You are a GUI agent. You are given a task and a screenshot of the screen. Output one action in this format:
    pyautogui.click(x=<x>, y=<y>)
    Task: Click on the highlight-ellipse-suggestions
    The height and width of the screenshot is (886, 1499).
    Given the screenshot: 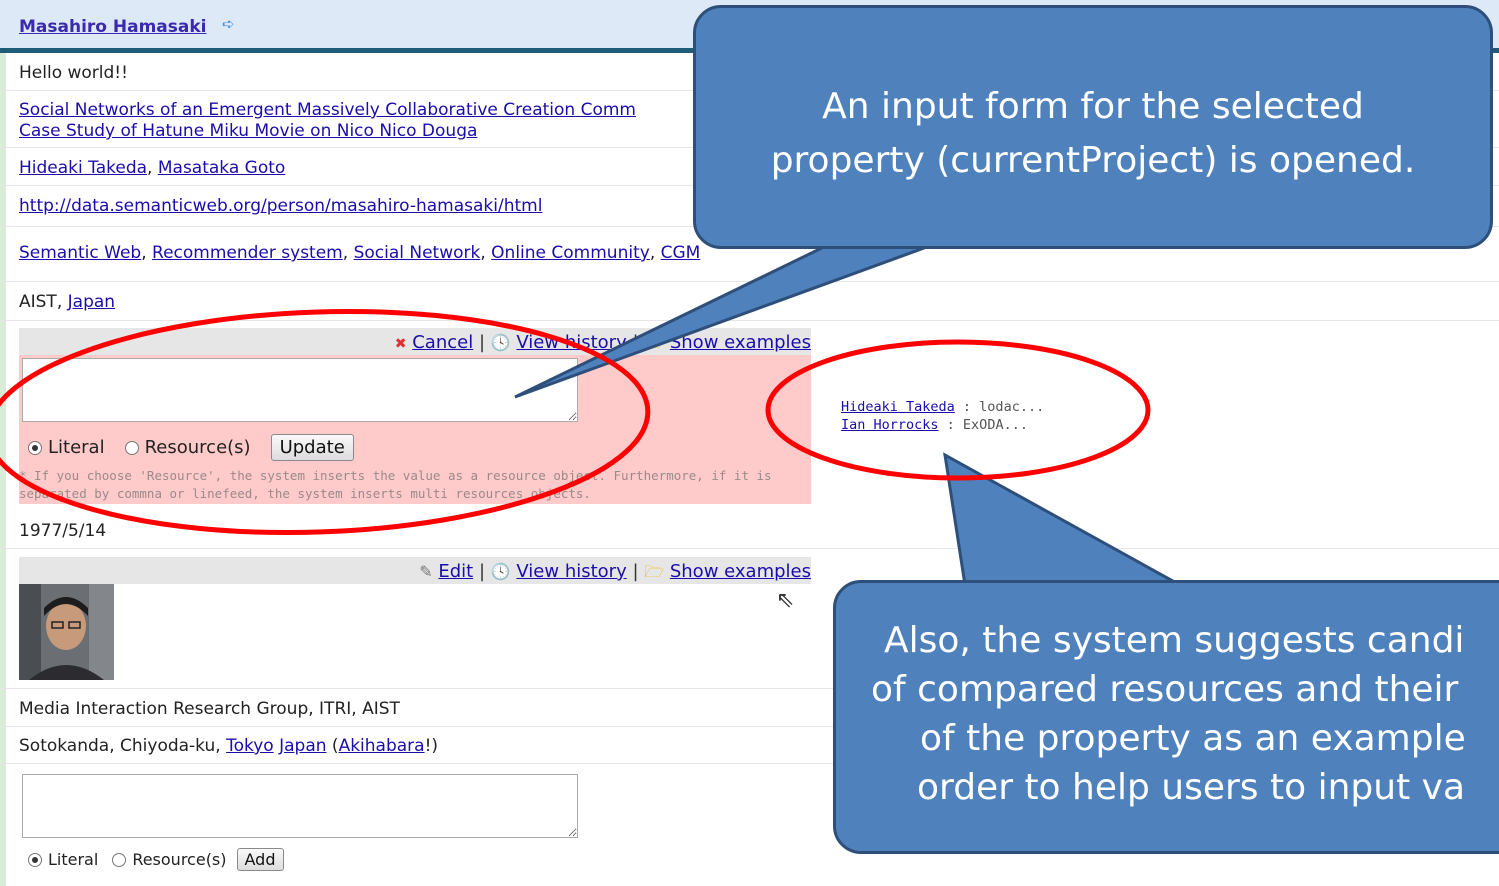 What is the action you would take?
    pyautogui.click(x=958, y=410)
    